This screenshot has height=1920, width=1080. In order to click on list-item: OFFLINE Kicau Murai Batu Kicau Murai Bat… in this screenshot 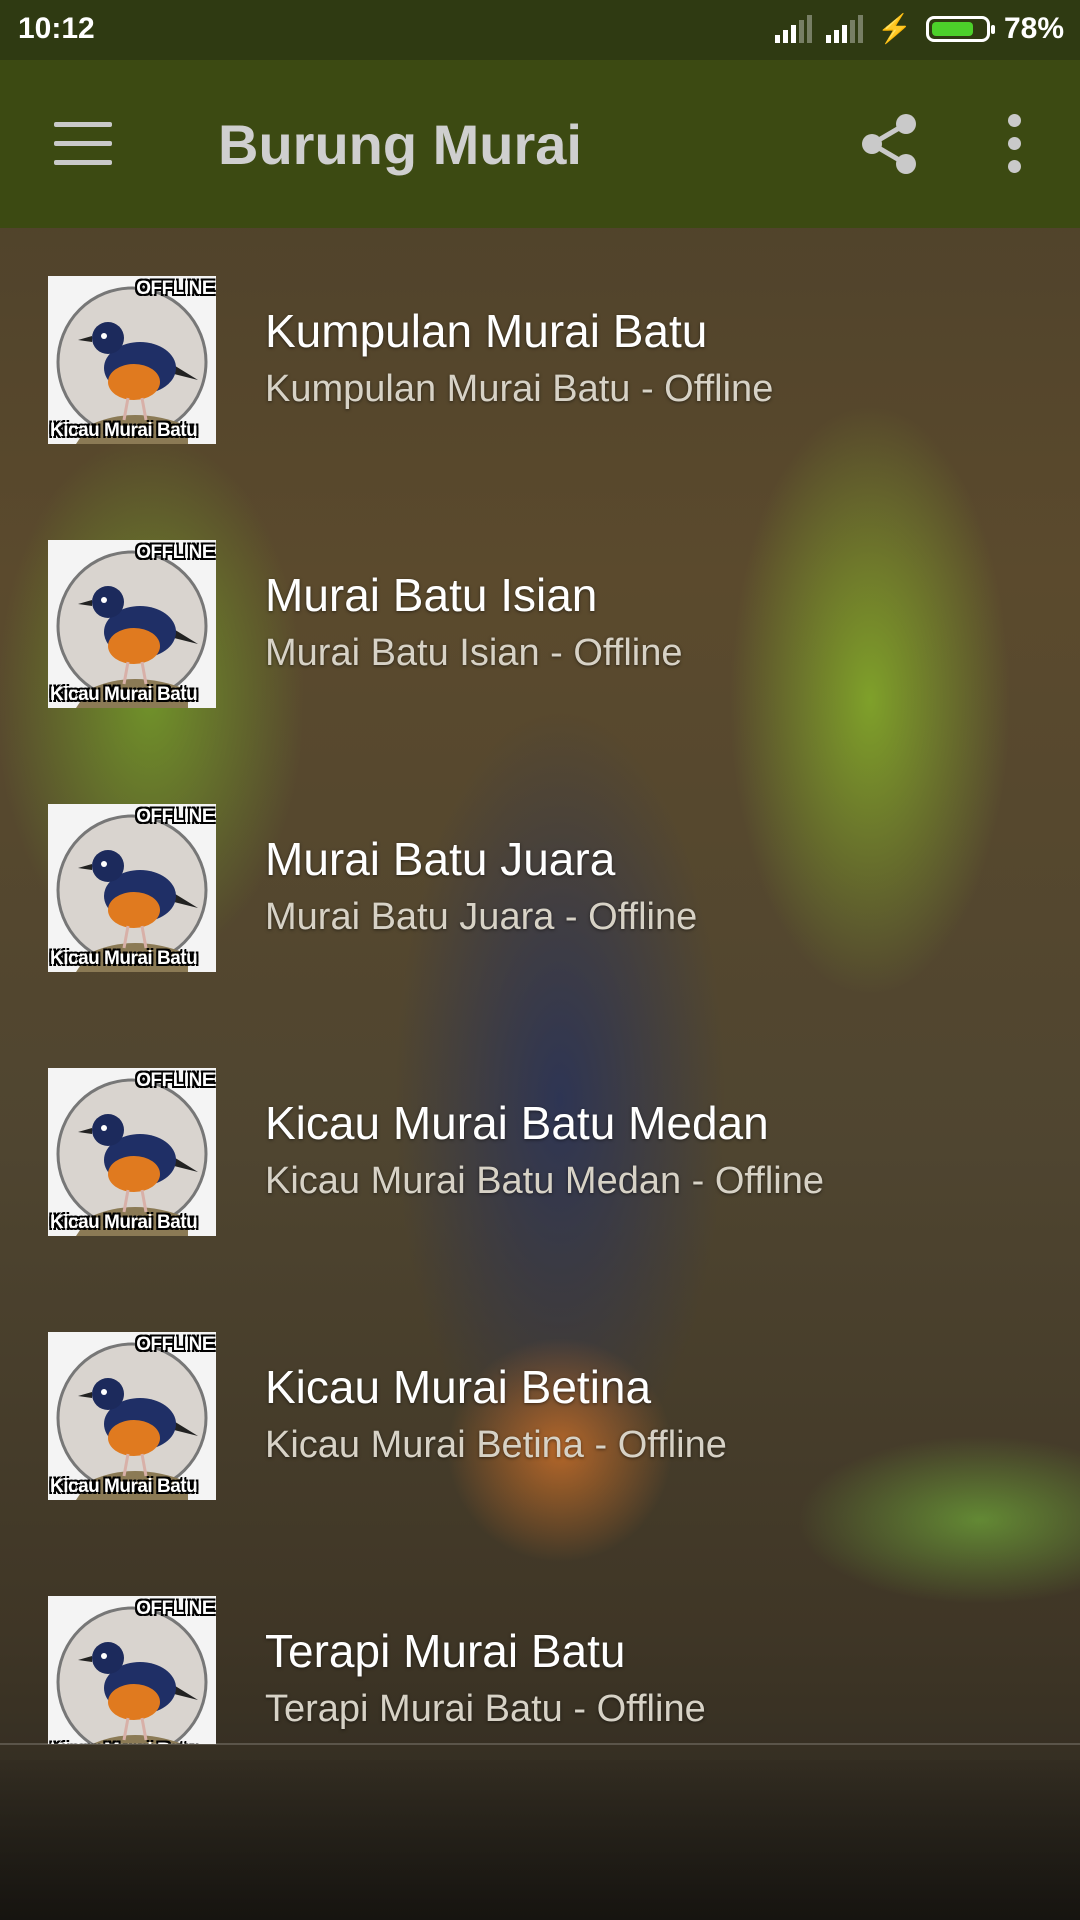, I will do `click(540, 1152)`.